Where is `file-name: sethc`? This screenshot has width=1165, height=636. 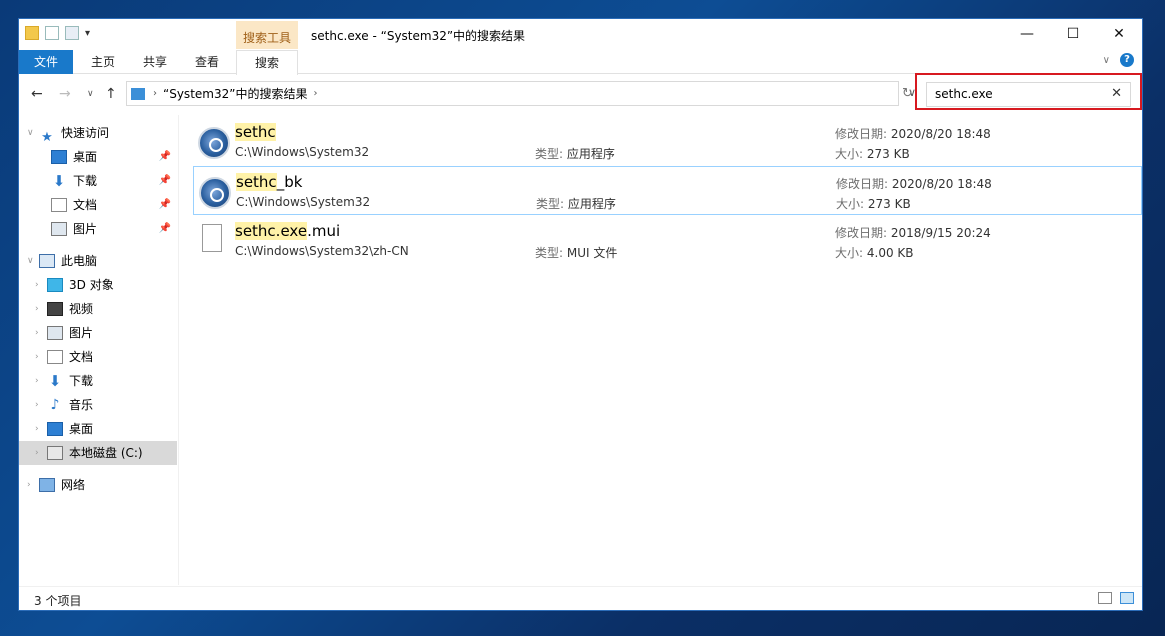
file-name: sethc is located at coordinates (255, 132).